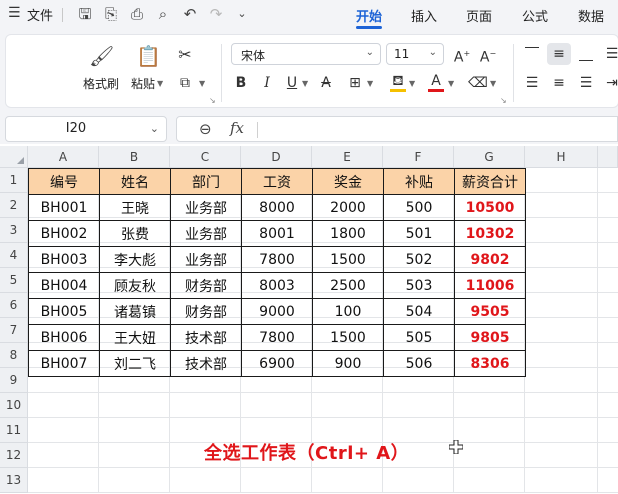  I want to click on column-header-d: D, so click(276, 157).